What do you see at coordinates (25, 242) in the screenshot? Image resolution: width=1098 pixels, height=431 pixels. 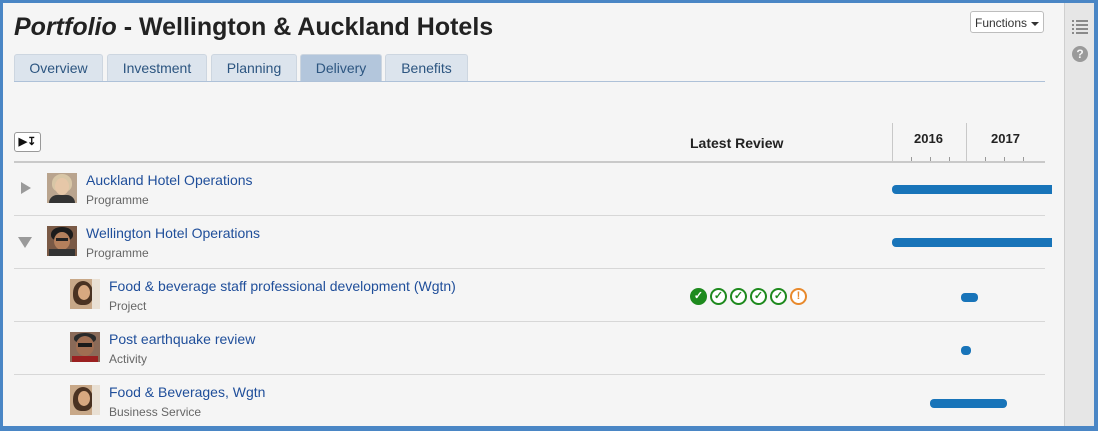 I see `collapse-arrow-icon` at bounding box center [25, 242].